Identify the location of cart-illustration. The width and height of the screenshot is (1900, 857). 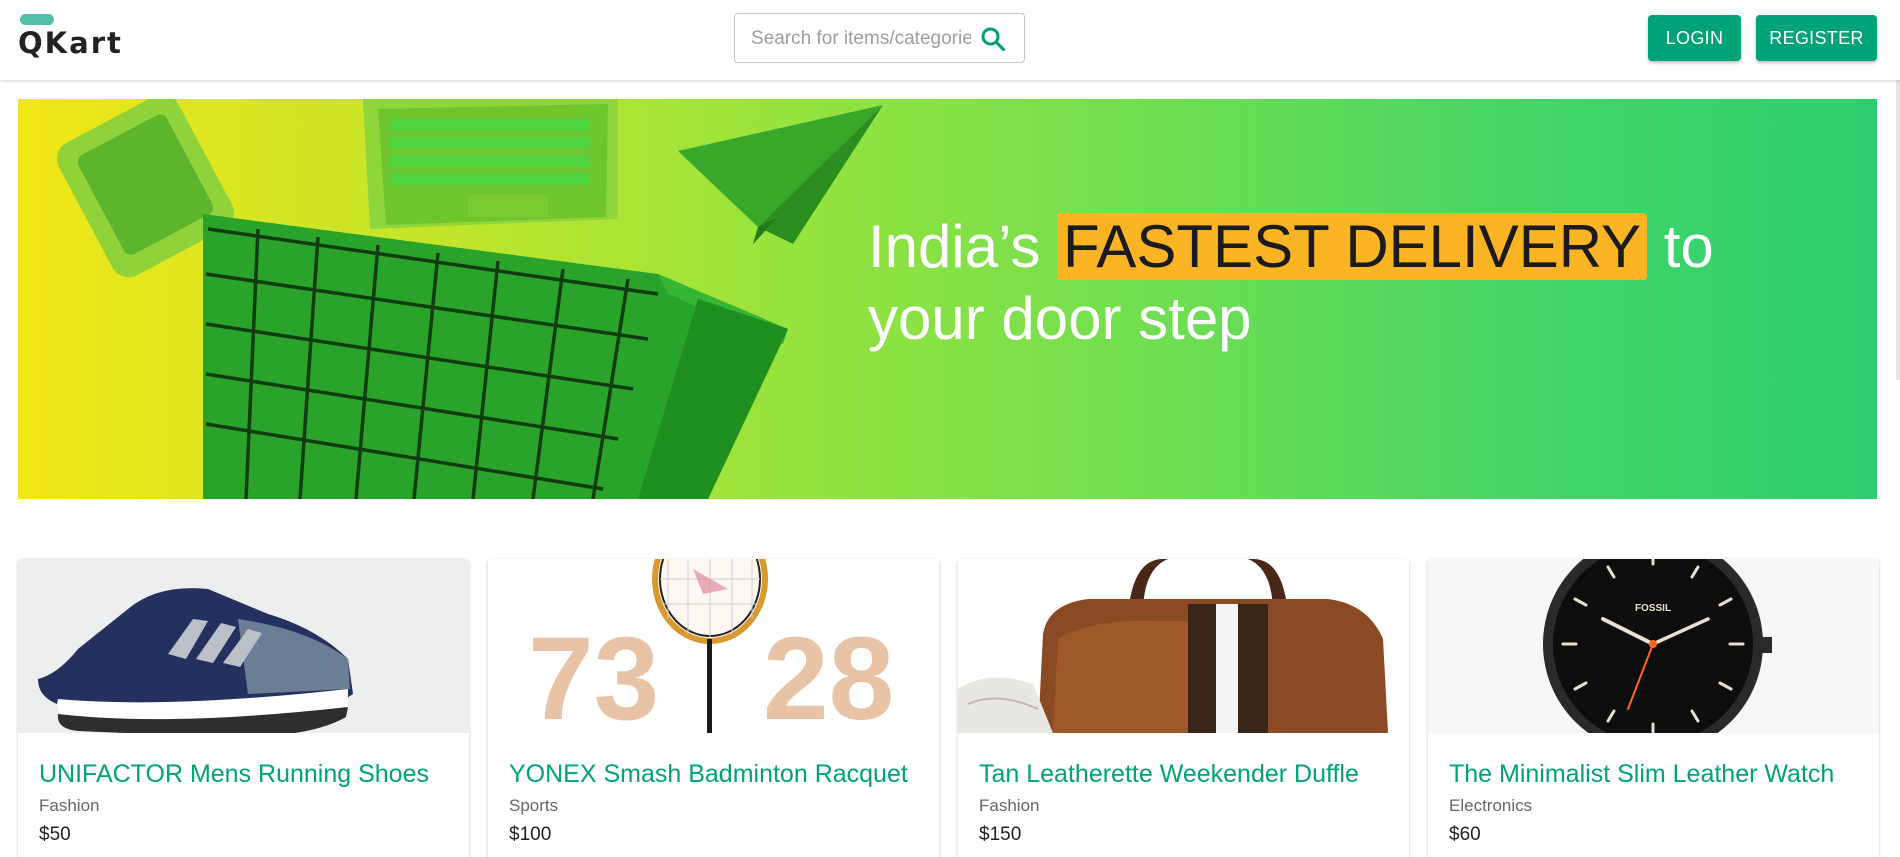
(495, 356).